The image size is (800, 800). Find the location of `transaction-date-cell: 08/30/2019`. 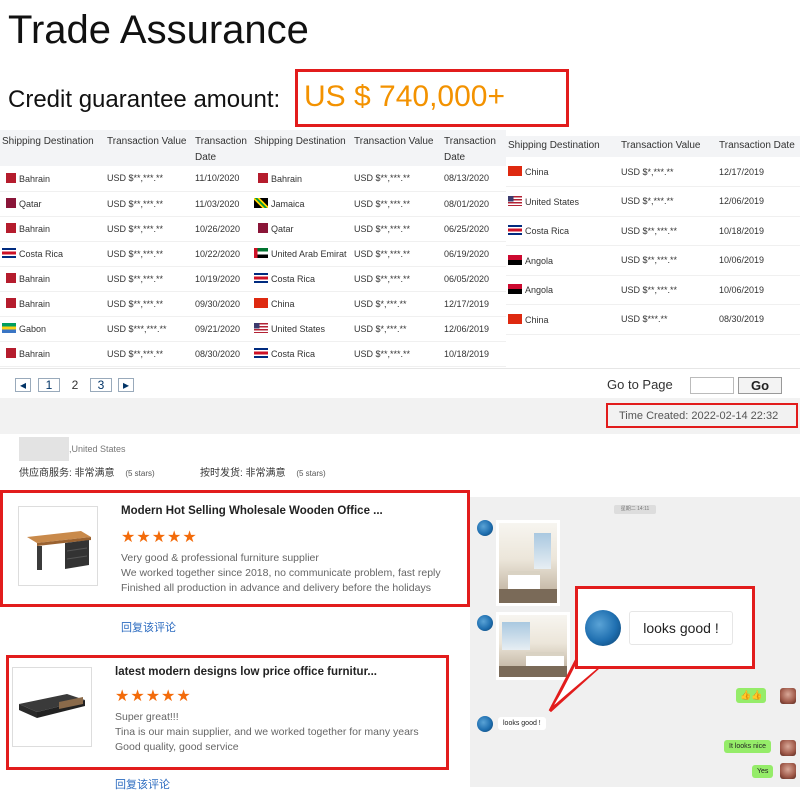

transaction-date-cell: 08/30/2019 is located at coordinates (758, 319).